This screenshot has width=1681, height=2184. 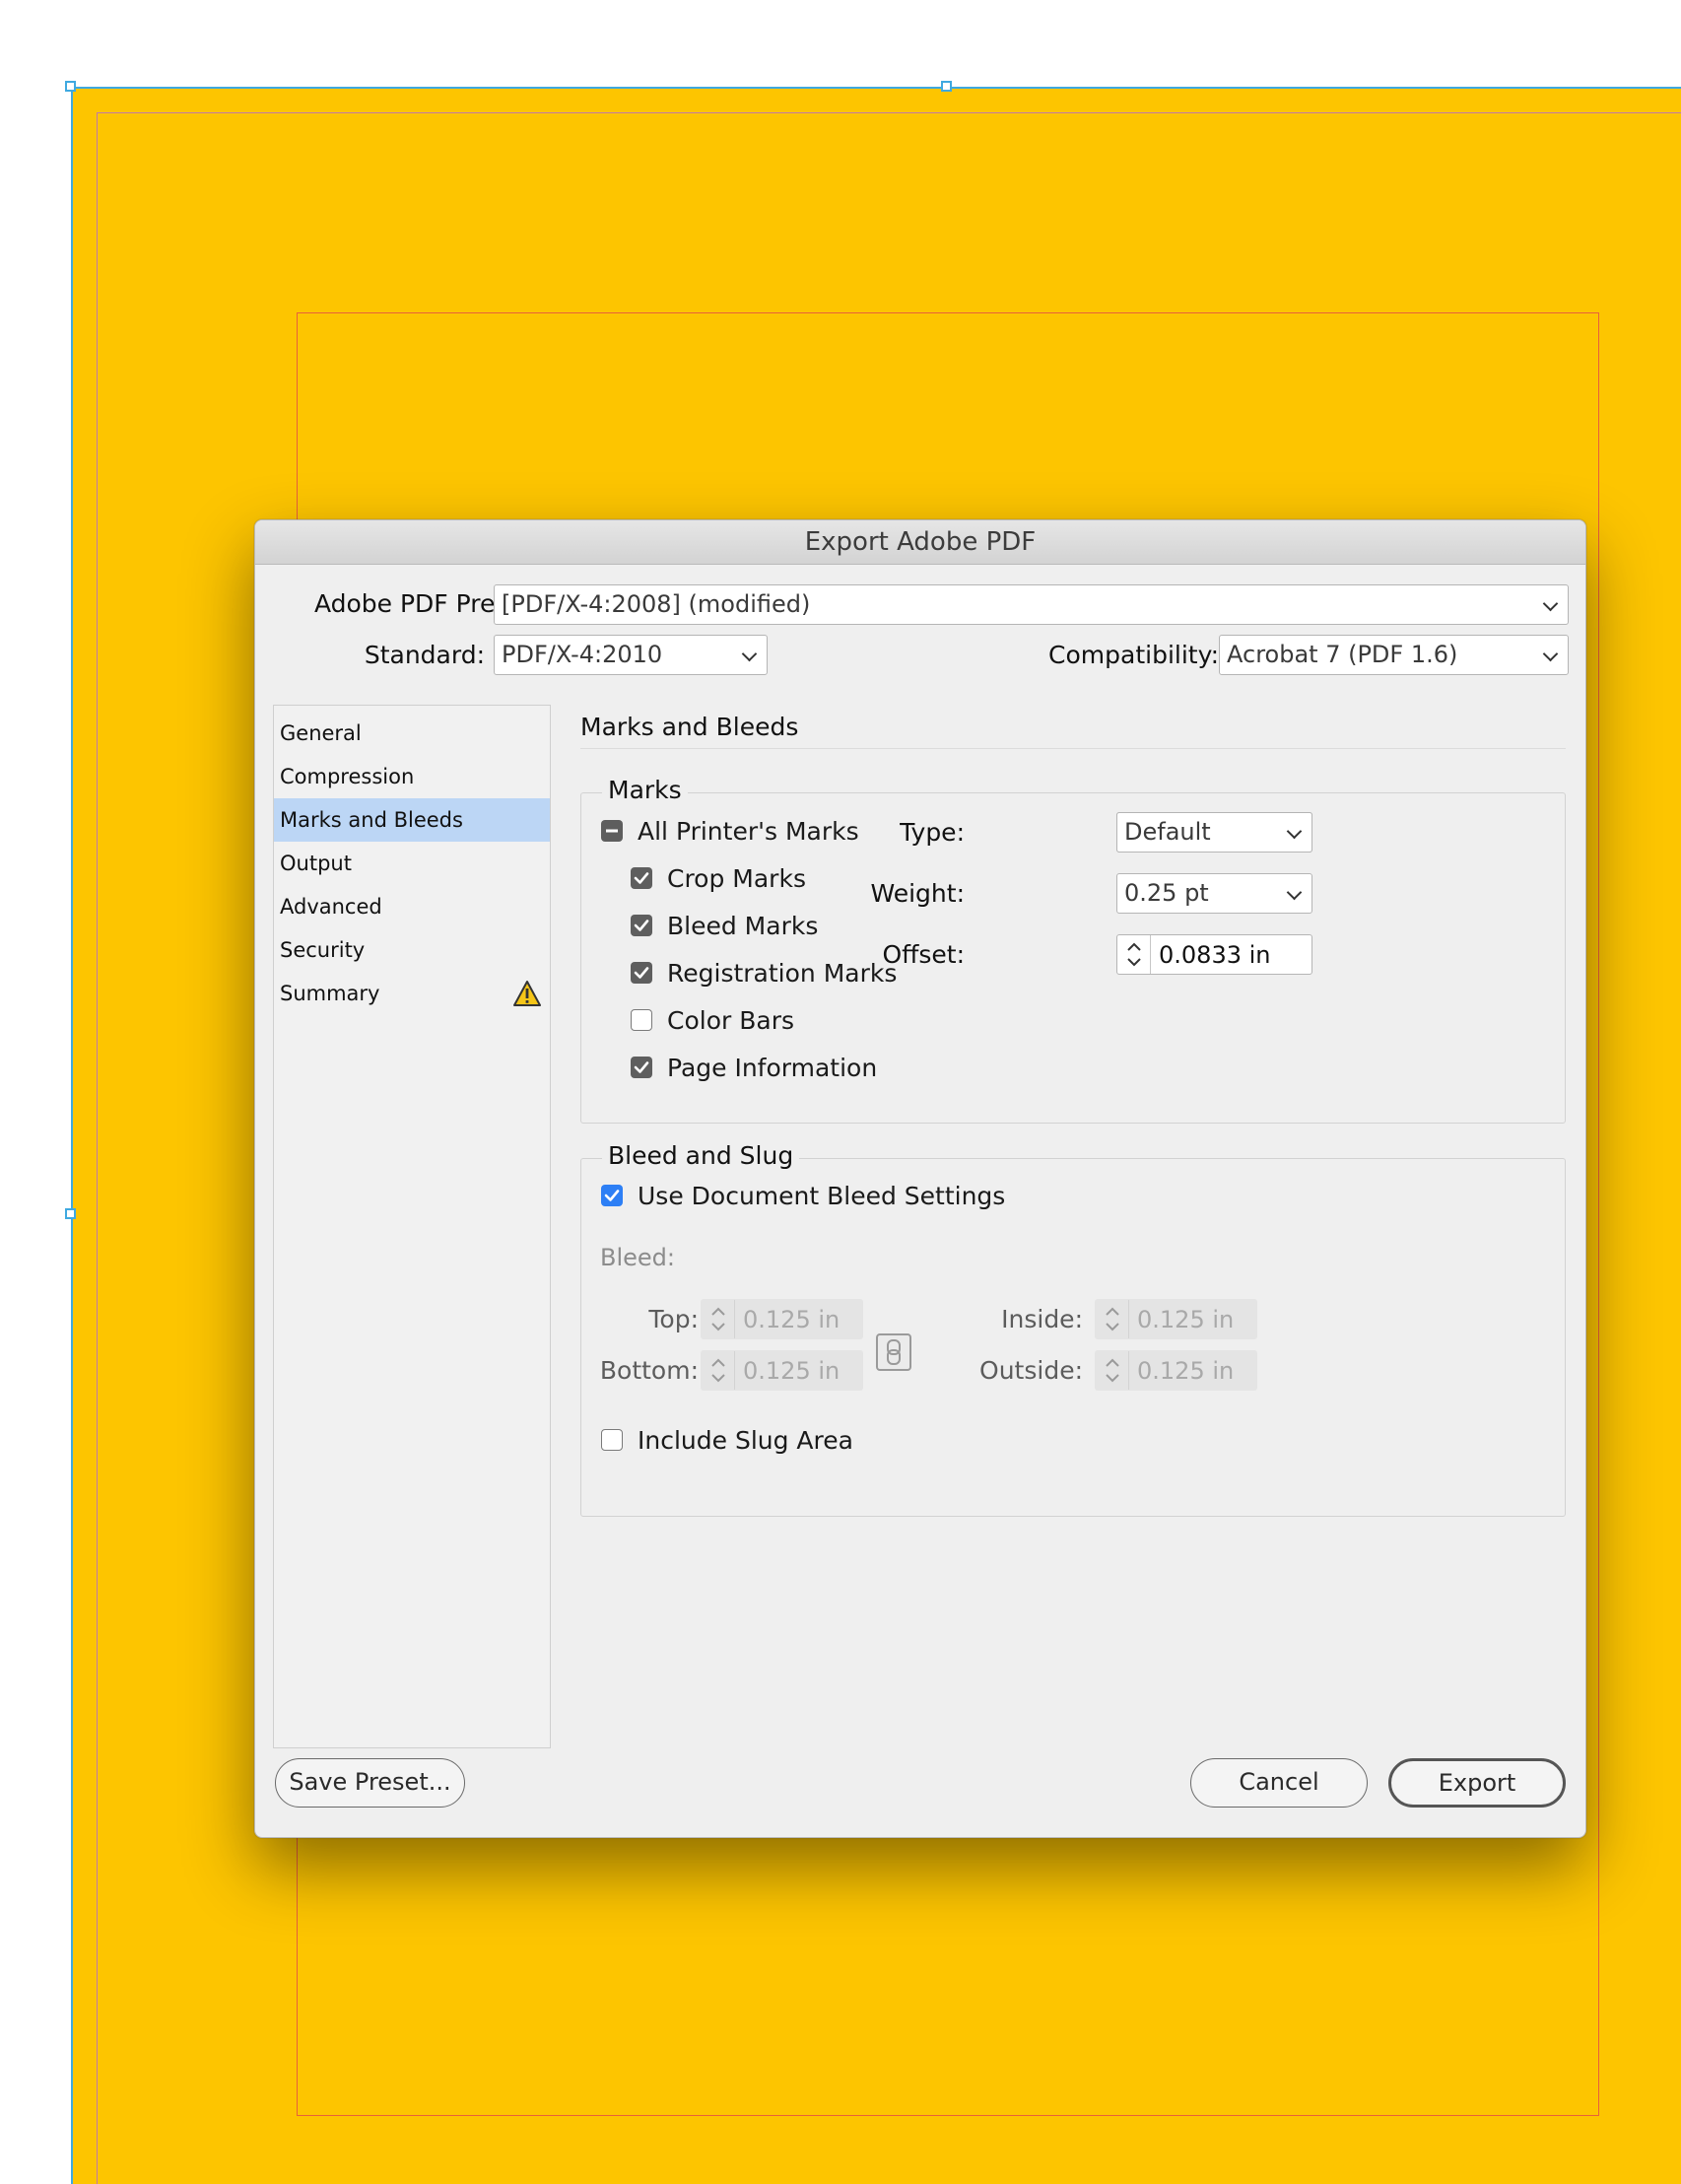 I want to click on crop-marks-label: Crop Marks, so click(x=736, y=878).